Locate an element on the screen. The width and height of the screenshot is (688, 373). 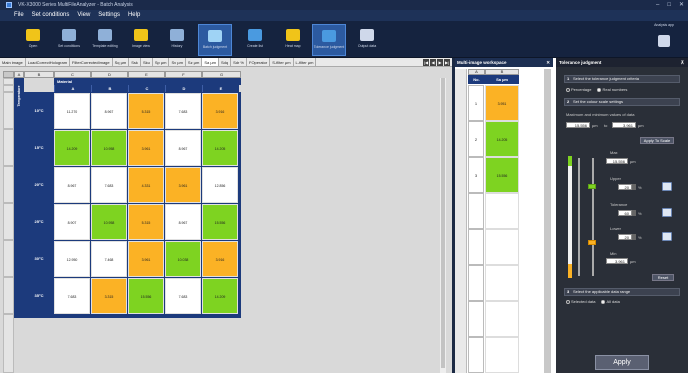
toolbar-button: Heat map is located at coordinates (293, 40).